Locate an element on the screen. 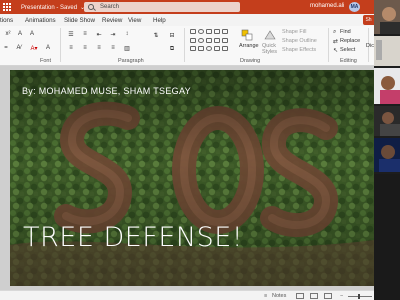 This screenshot has width=400, height=300. smartart-icon: ⧉ is located at coordinates (172, 49).